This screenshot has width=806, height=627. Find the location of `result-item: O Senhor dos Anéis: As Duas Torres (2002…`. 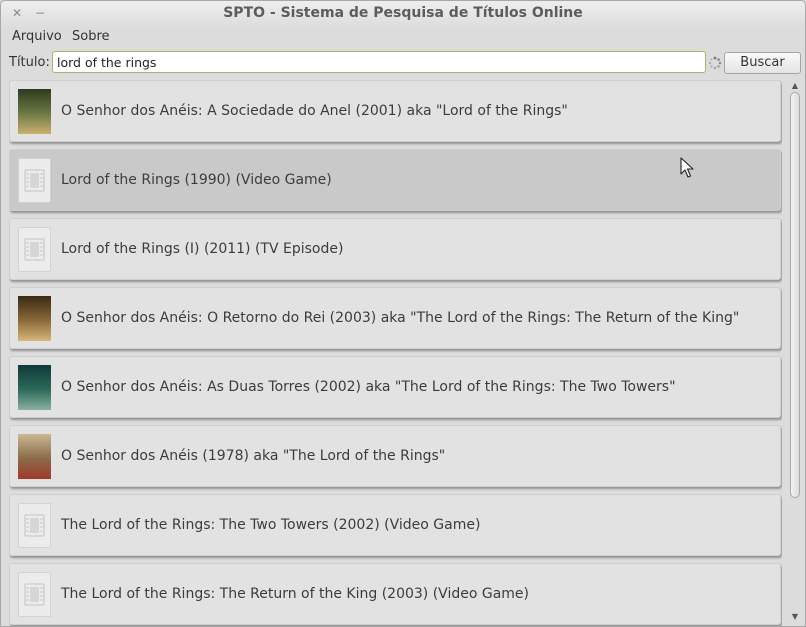

result-item: O Senhor dos Anéis: As Duas Torres (2002… is located at coordinates (395, 387).